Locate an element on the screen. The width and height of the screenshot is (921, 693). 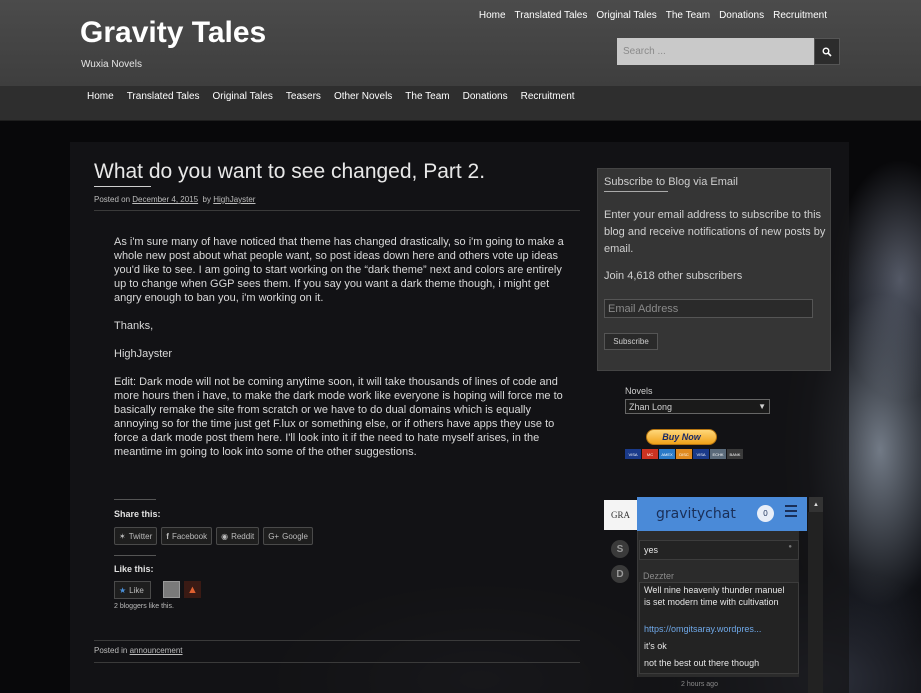
chat-count-badge: 0 is located at coordinates (765, 513).